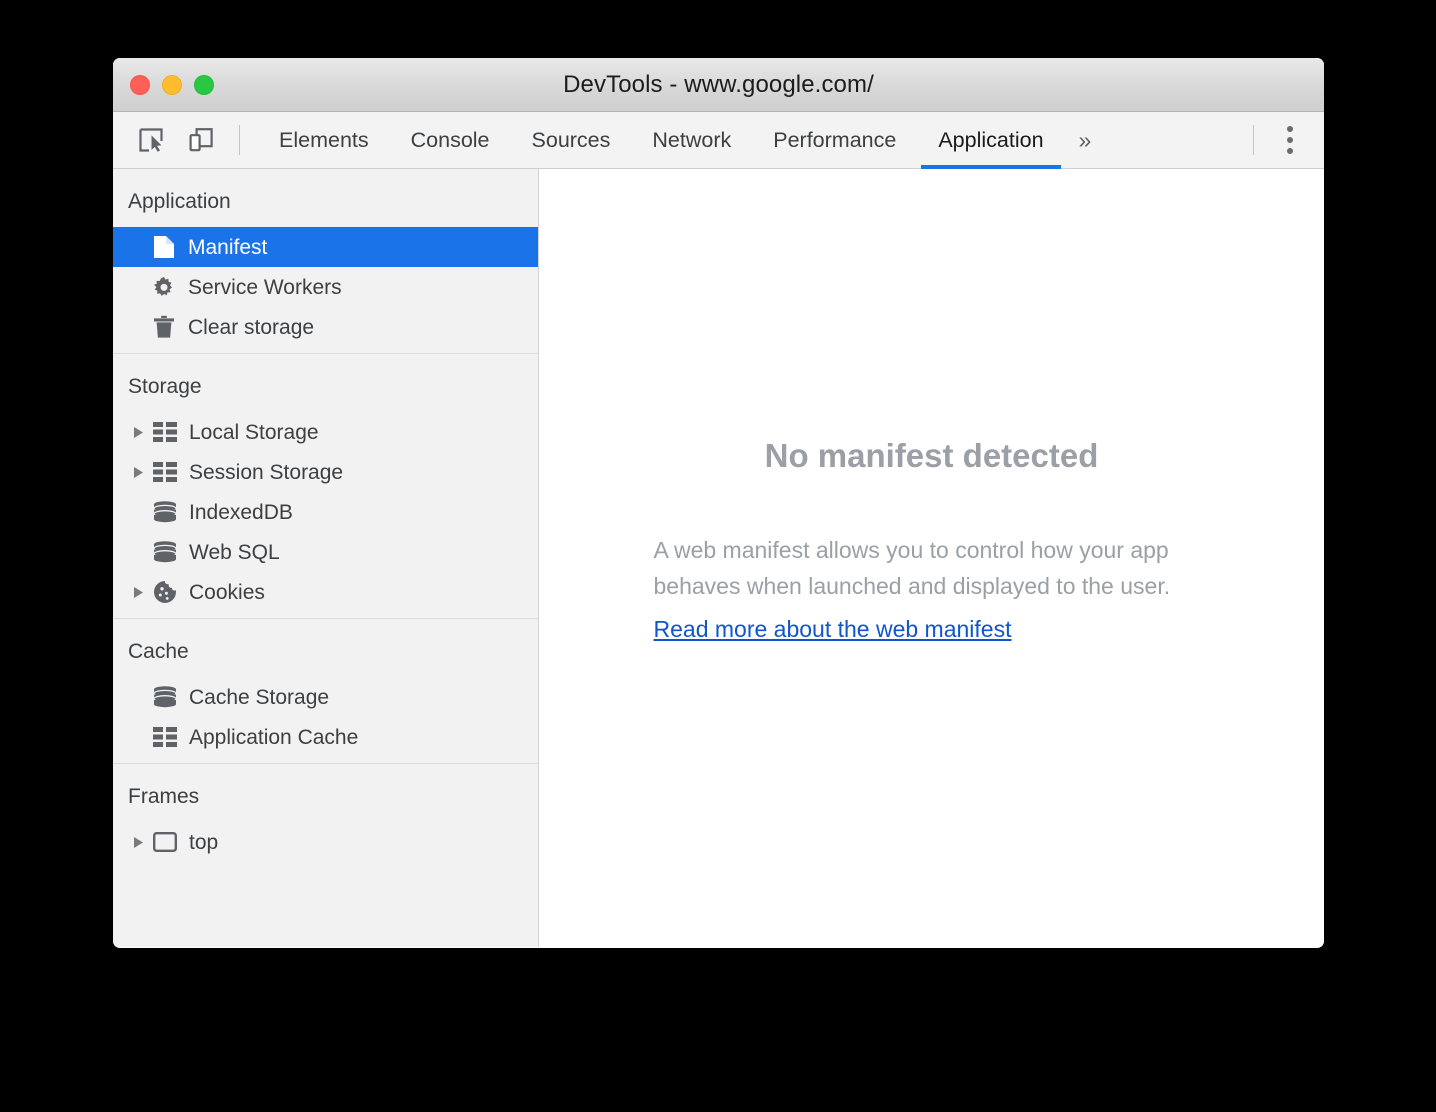 This screenshot has width=1436, height=1112. I want to click on sidebar-item-label: Service Workers, so click(265, 287).